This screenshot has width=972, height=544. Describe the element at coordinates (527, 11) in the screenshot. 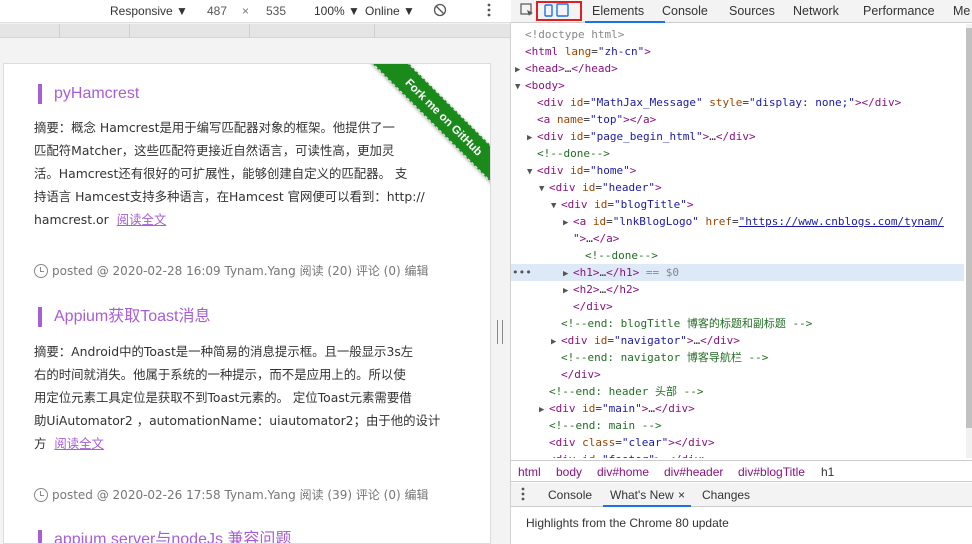

I see `inspect-element-icon` at that location.